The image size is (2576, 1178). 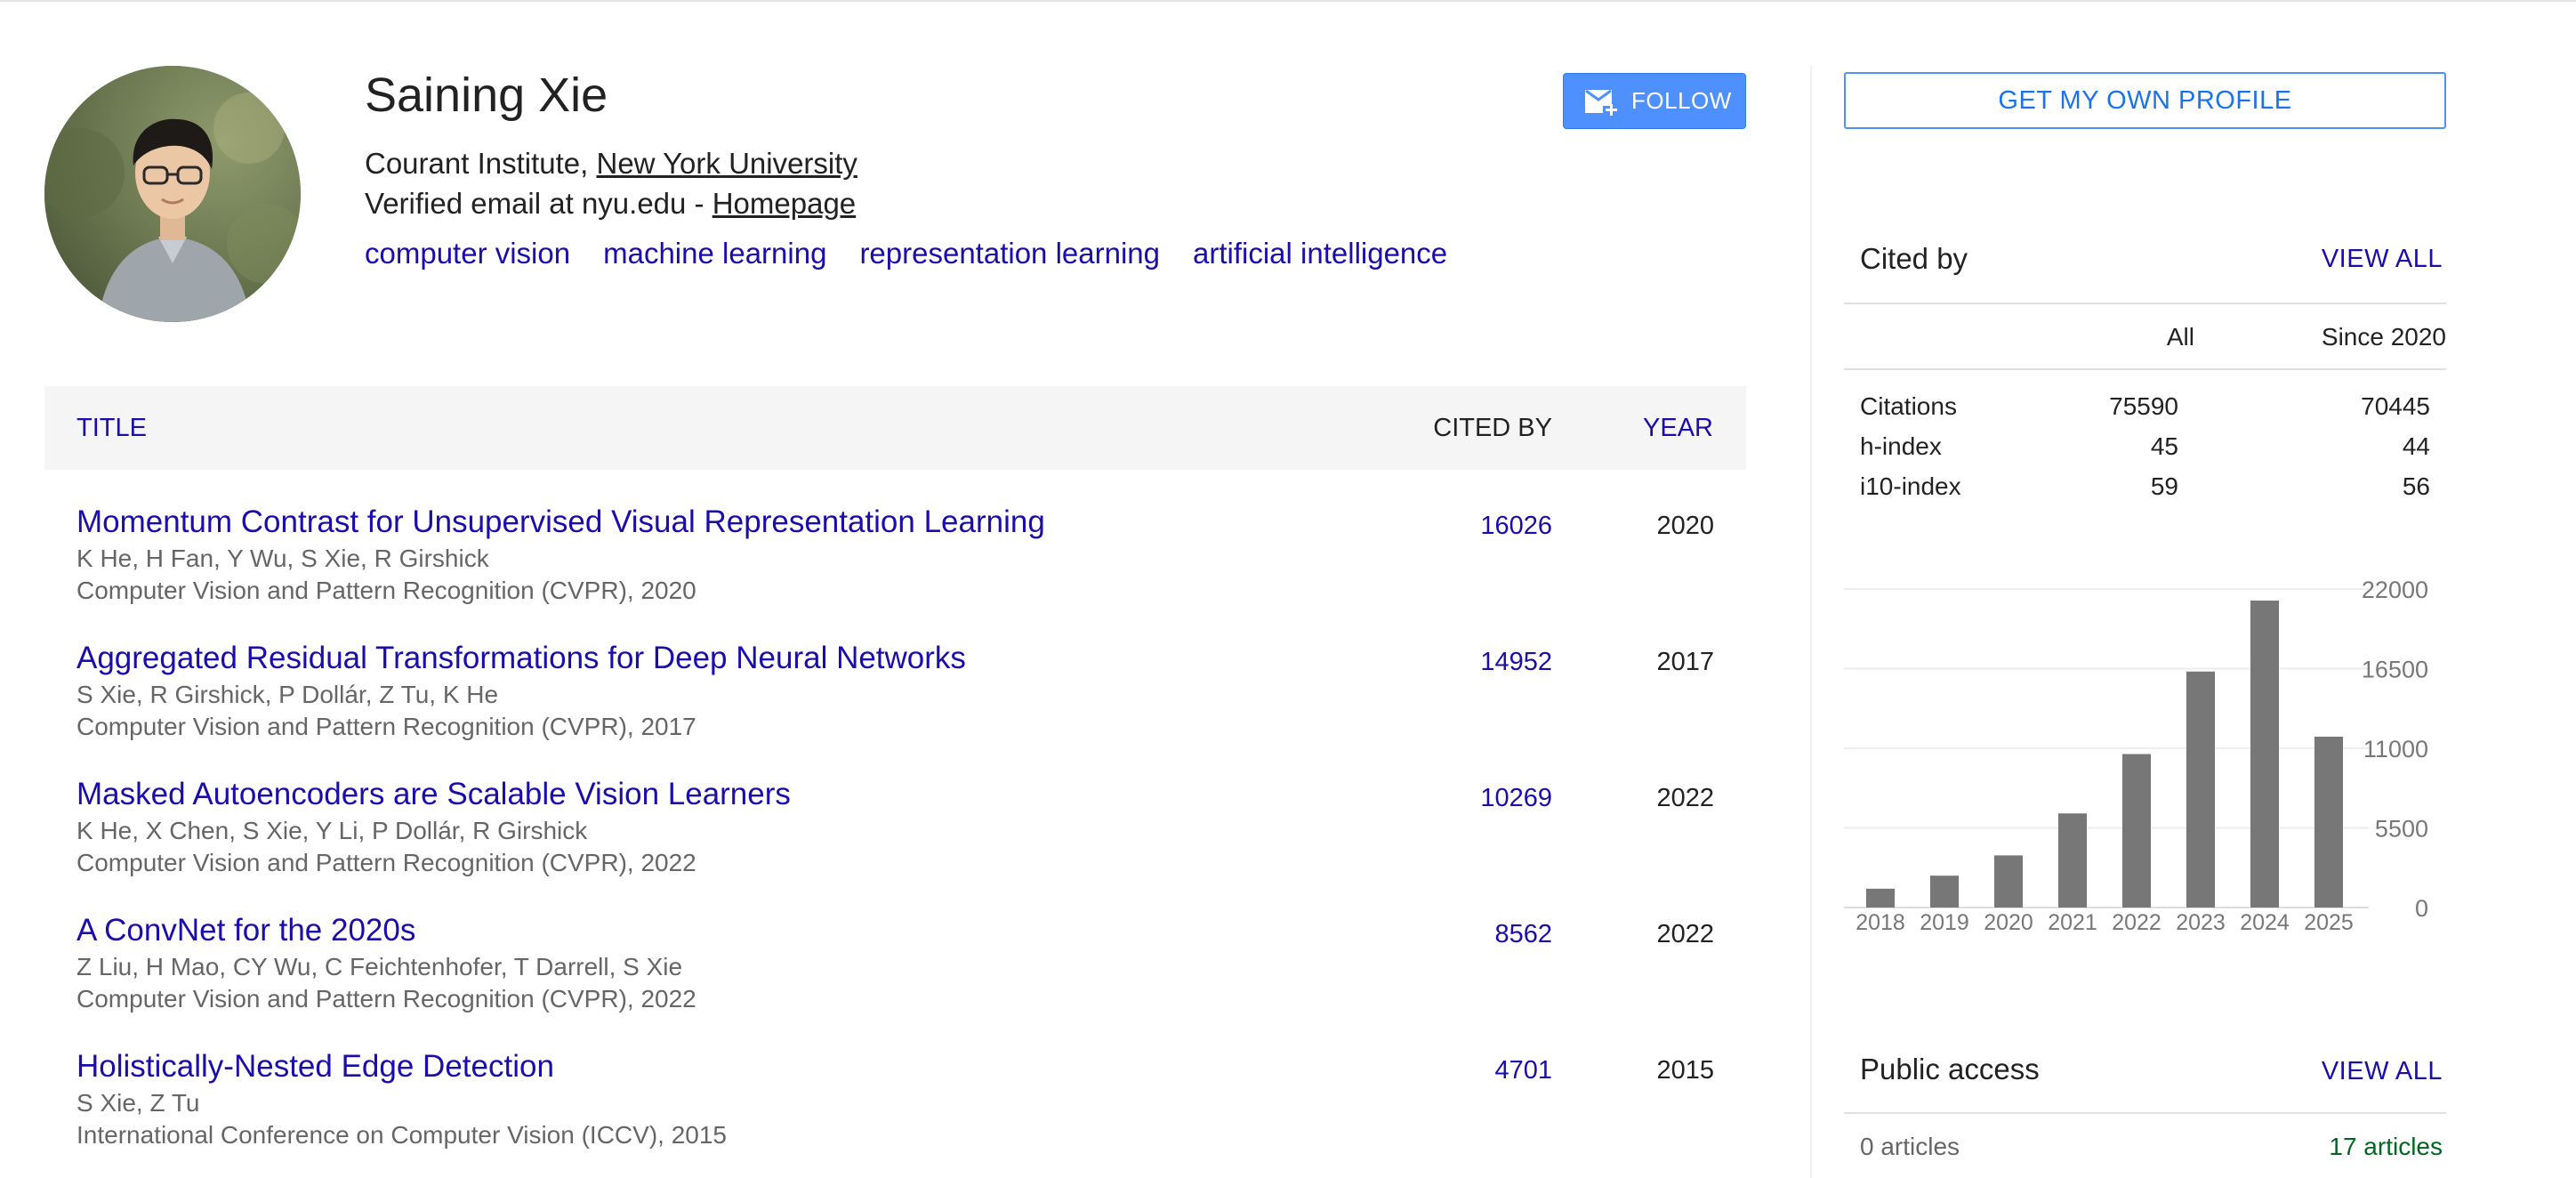 What do you see at coordinates (1944, 891) in the screenshot?
I see `chart-bar-2019` at bounding box center [1944, 891].